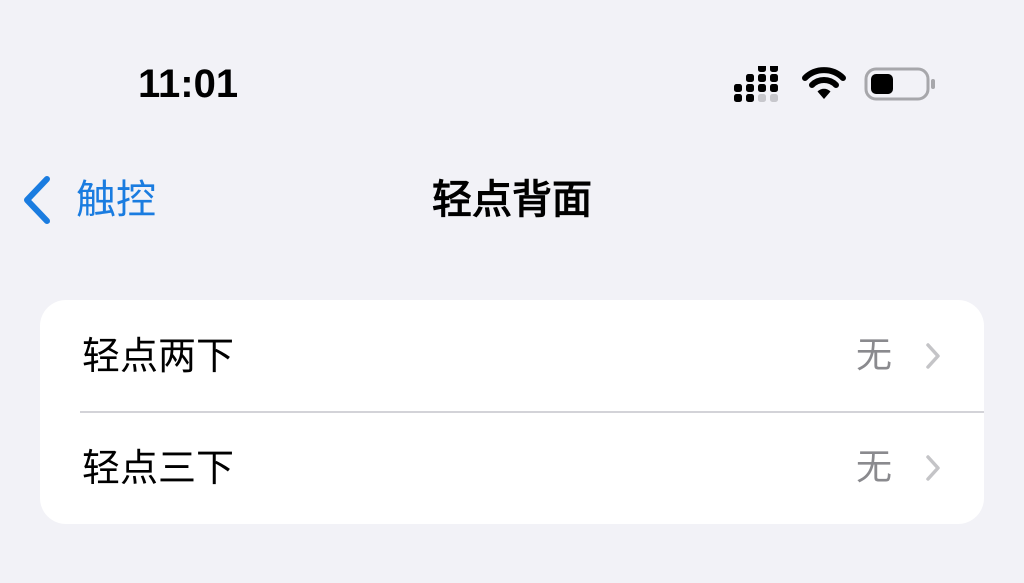  What do you see at coordinates (756, 84) in the screenshot?
I see `signal-icon` at bounding box center [756, 84].